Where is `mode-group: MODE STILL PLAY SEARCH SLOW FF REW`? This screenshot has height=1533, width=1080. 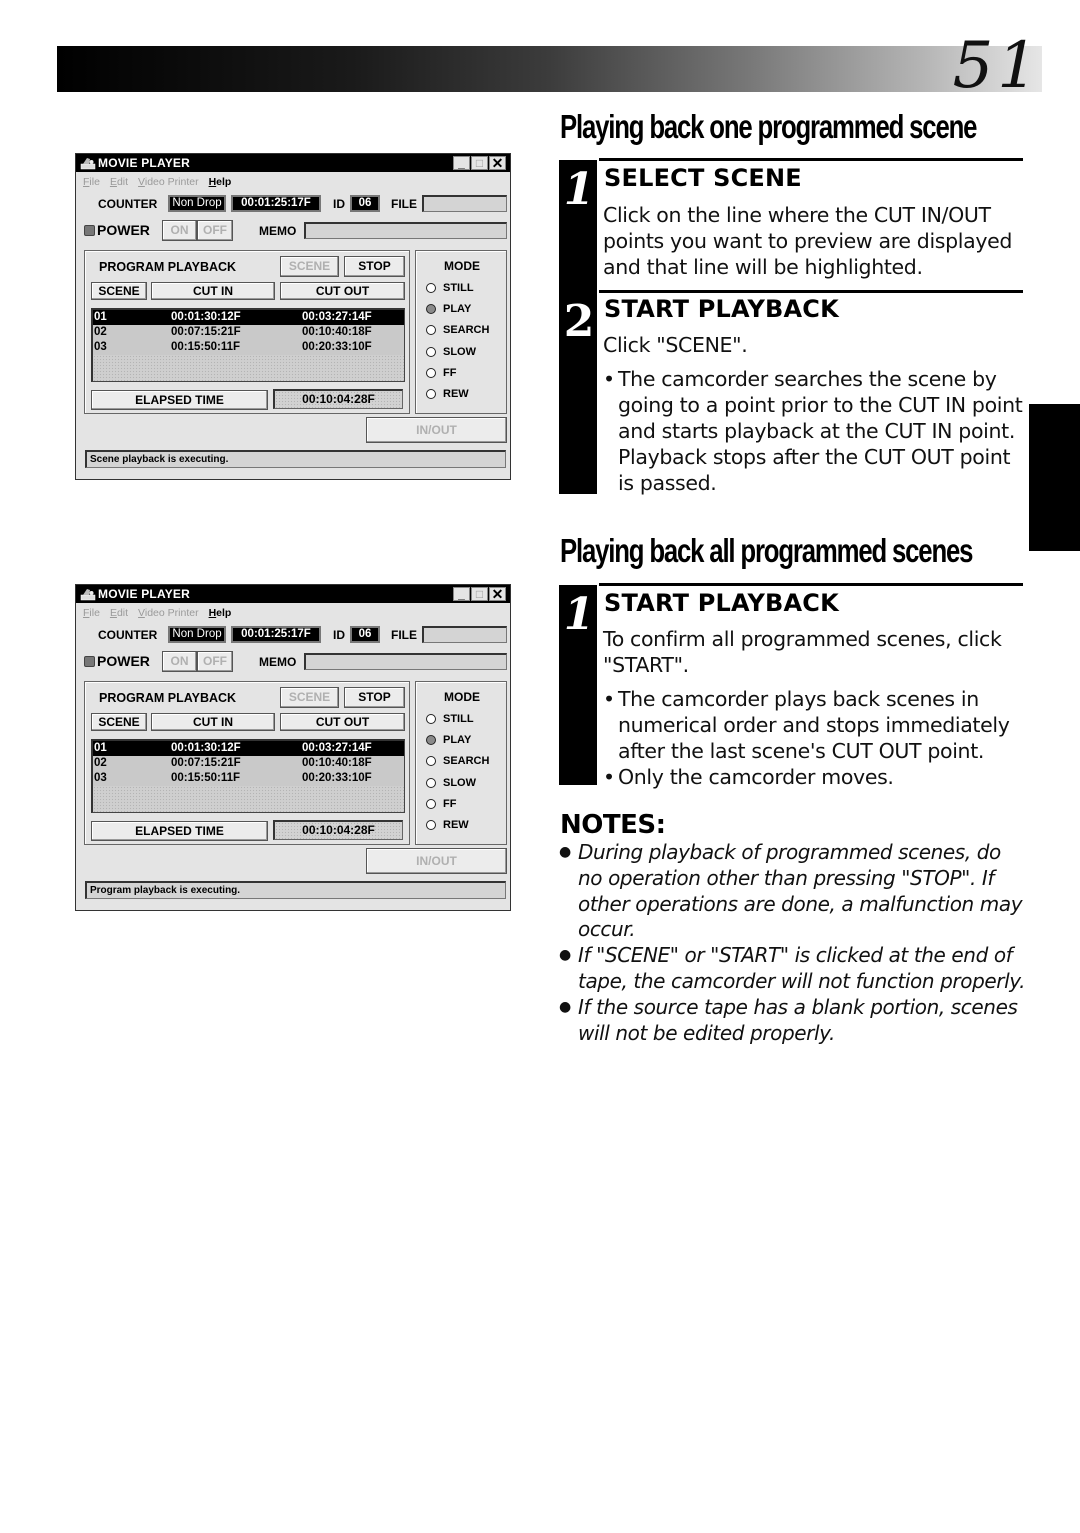
mode-group: MODE STILL PLAY SEARCH SLOW FF REW is located at coordinates (461, 763).